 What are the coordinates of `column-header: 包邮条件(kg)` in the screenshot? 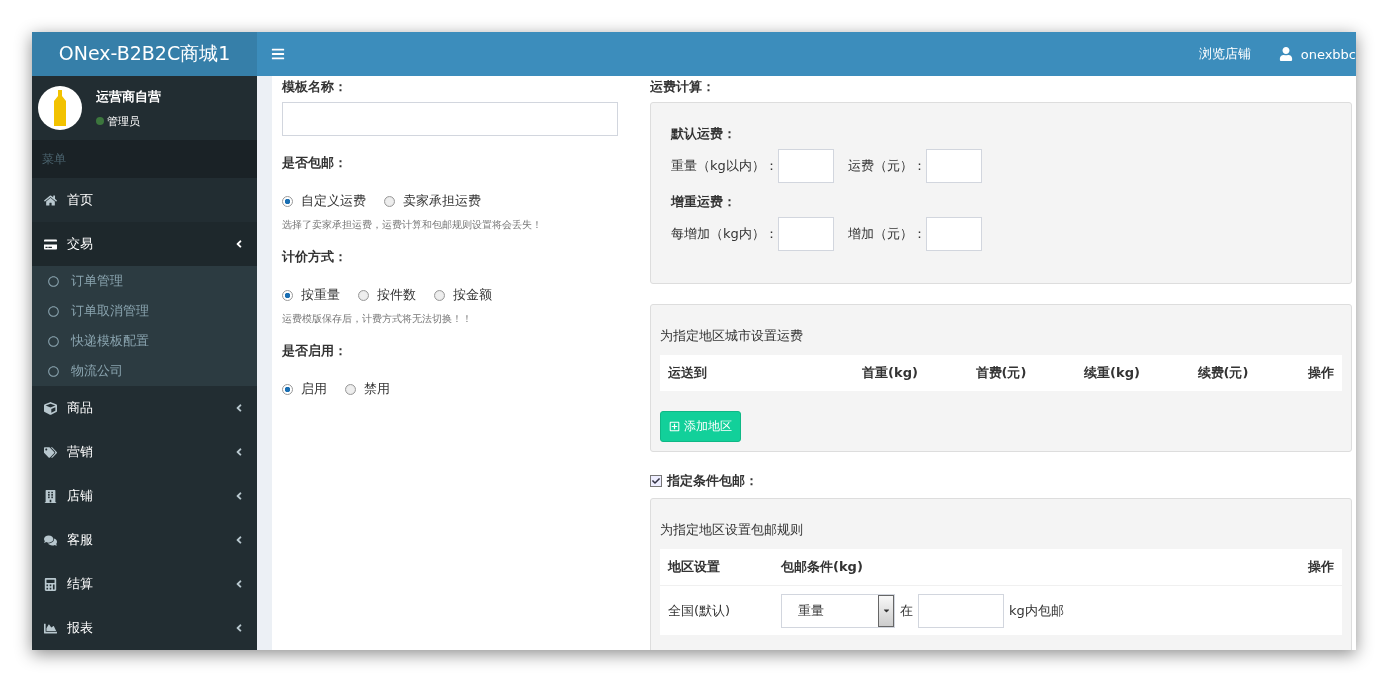 It's located at (822, 567).